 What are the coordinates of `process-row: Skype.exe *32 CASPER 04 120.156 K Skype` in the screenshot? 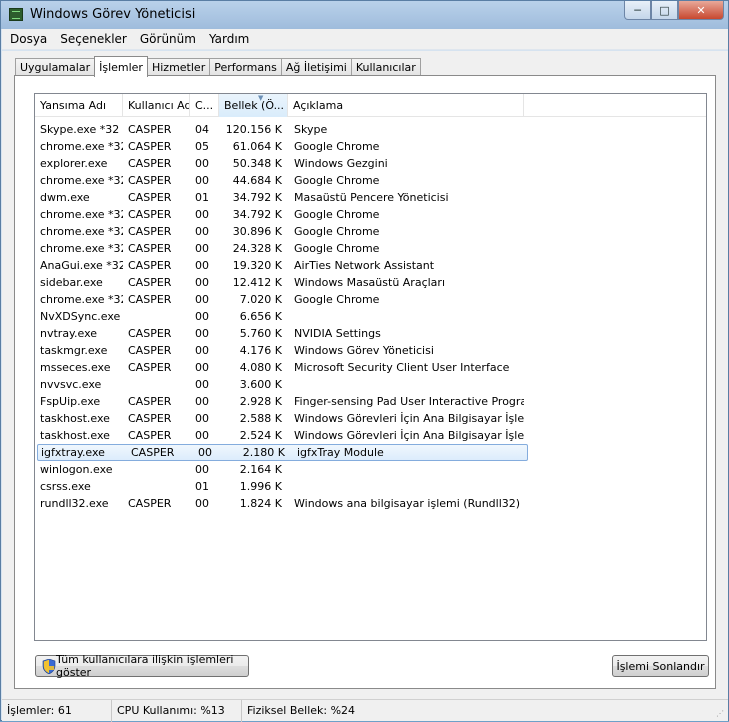 It's located at (370, 129).